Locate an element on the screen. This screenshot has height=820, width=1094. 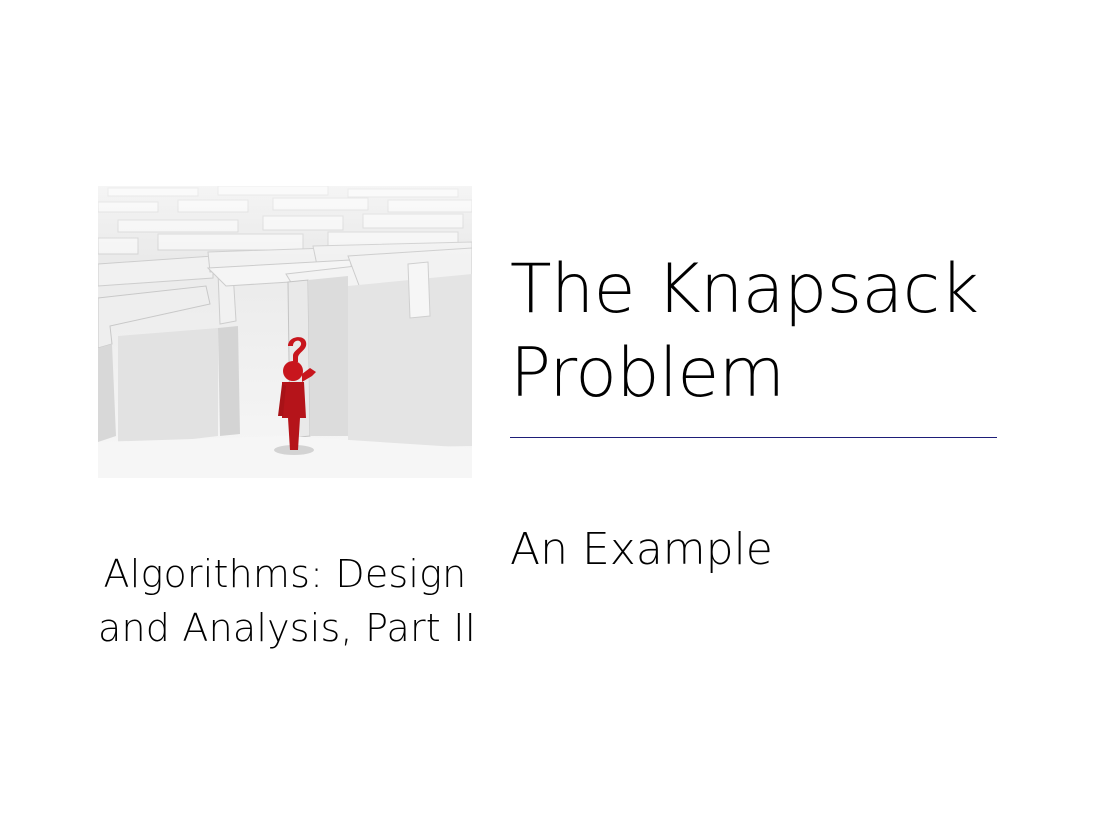
slide-title: The Knapsack Problem is located at coordinates (760, 332).